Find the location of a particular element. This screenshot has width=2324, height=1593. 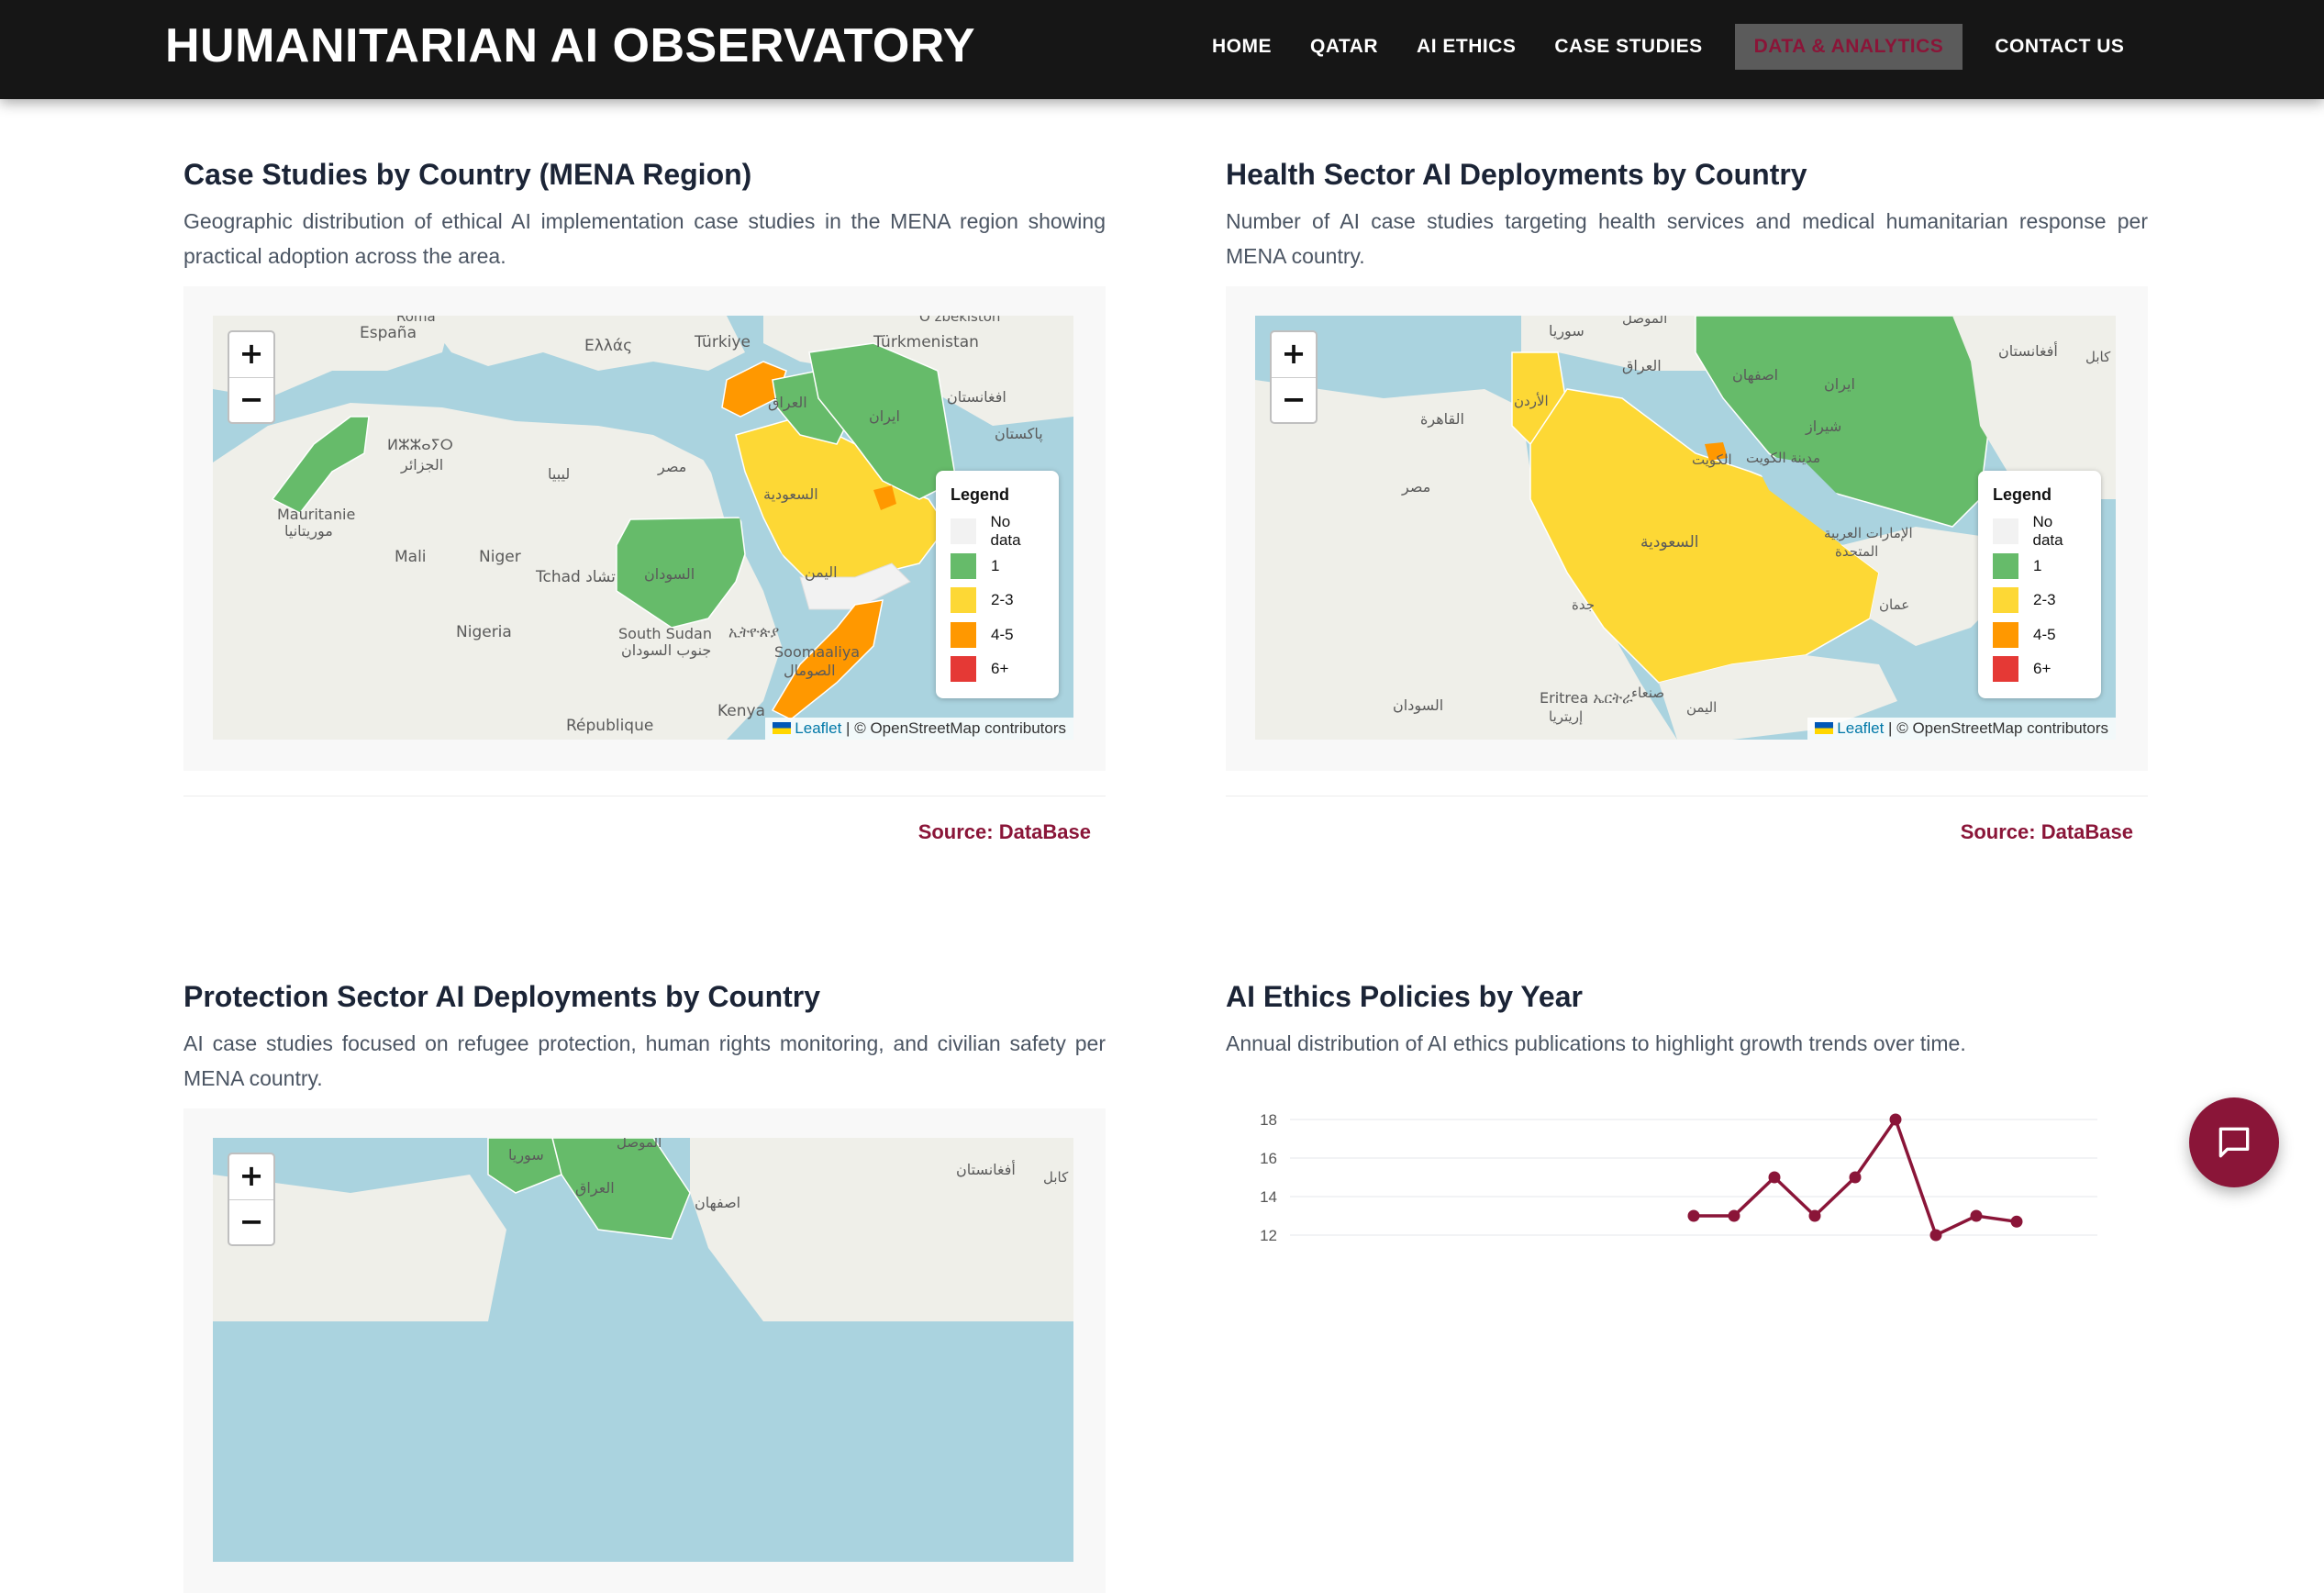

svg-text: الموصل is located at coordinates (640, 1145).